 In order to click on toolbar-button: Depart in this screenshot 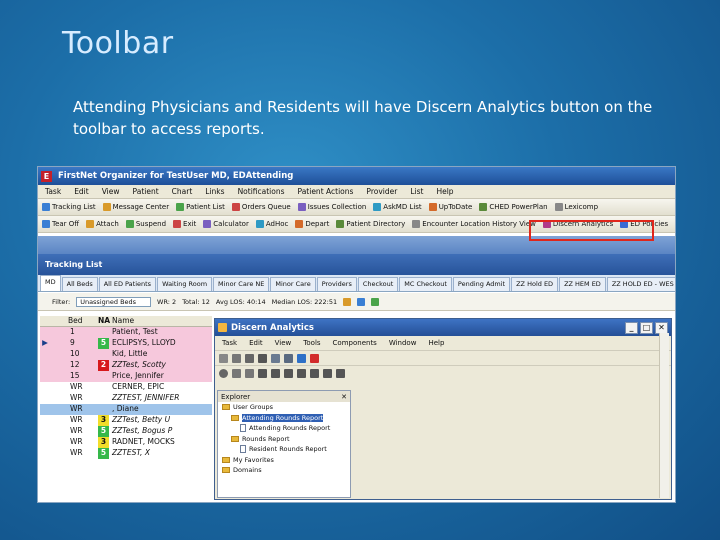, I will do `click(312, 224)`.